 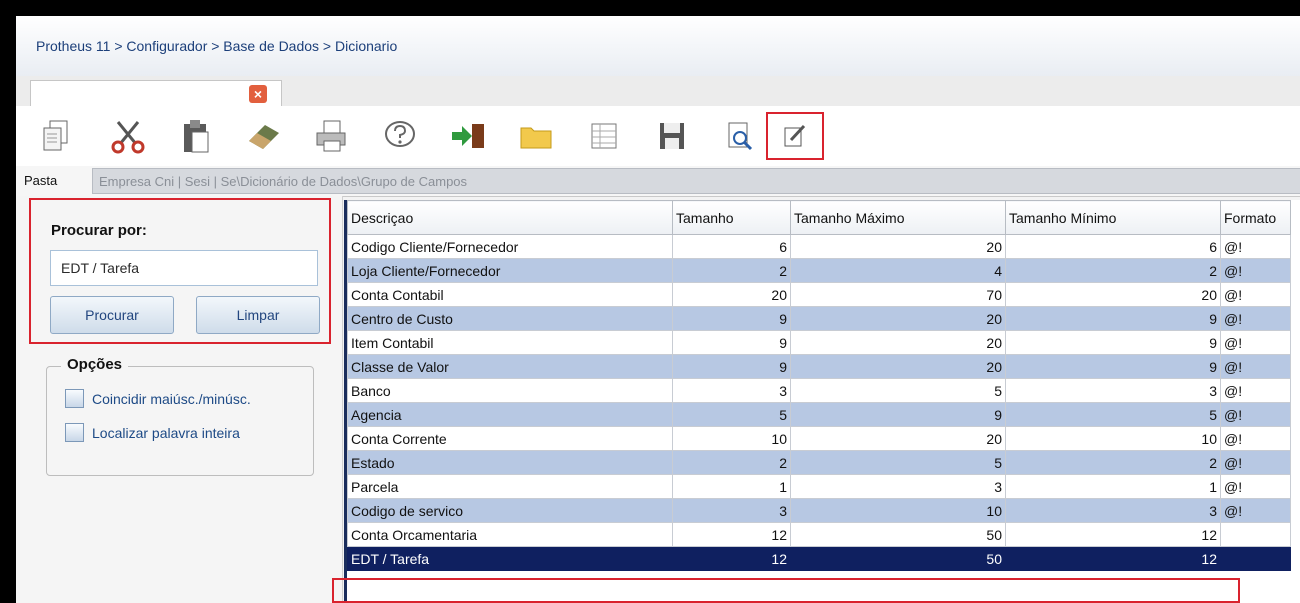 I want to click on table-row: Loja Cliente/Fornecedor 2 4 2 @!, so click(x=819, y=270).